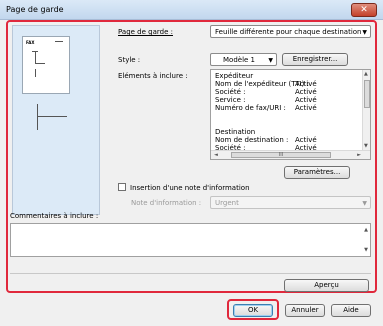  Describe the element at coordinates (351, 310) in the screenshot. I see `help-button: Aide` at that location.